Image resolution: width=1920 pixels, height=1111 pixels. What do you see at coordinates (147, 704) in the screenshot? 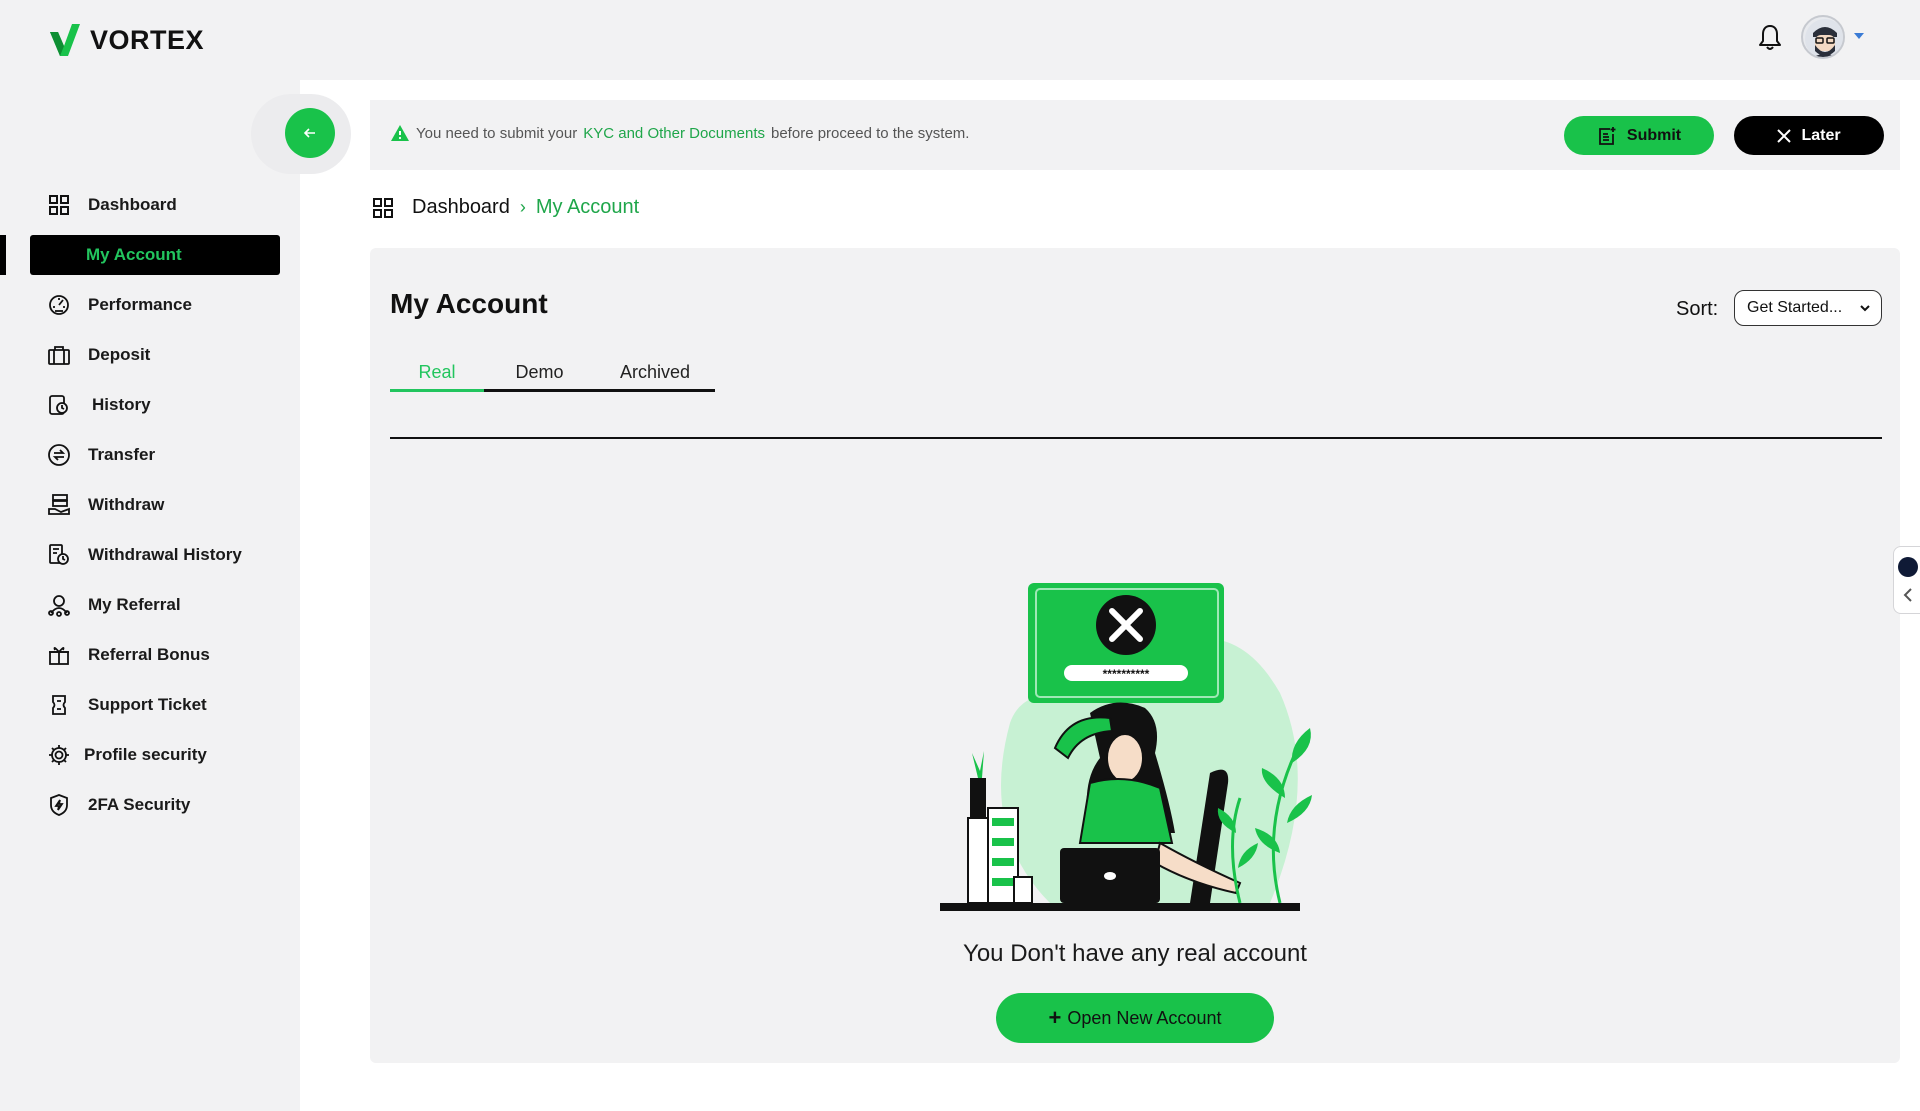
I see `sidebar-item-label: Support Ticket` at bounding box center [147, 704].